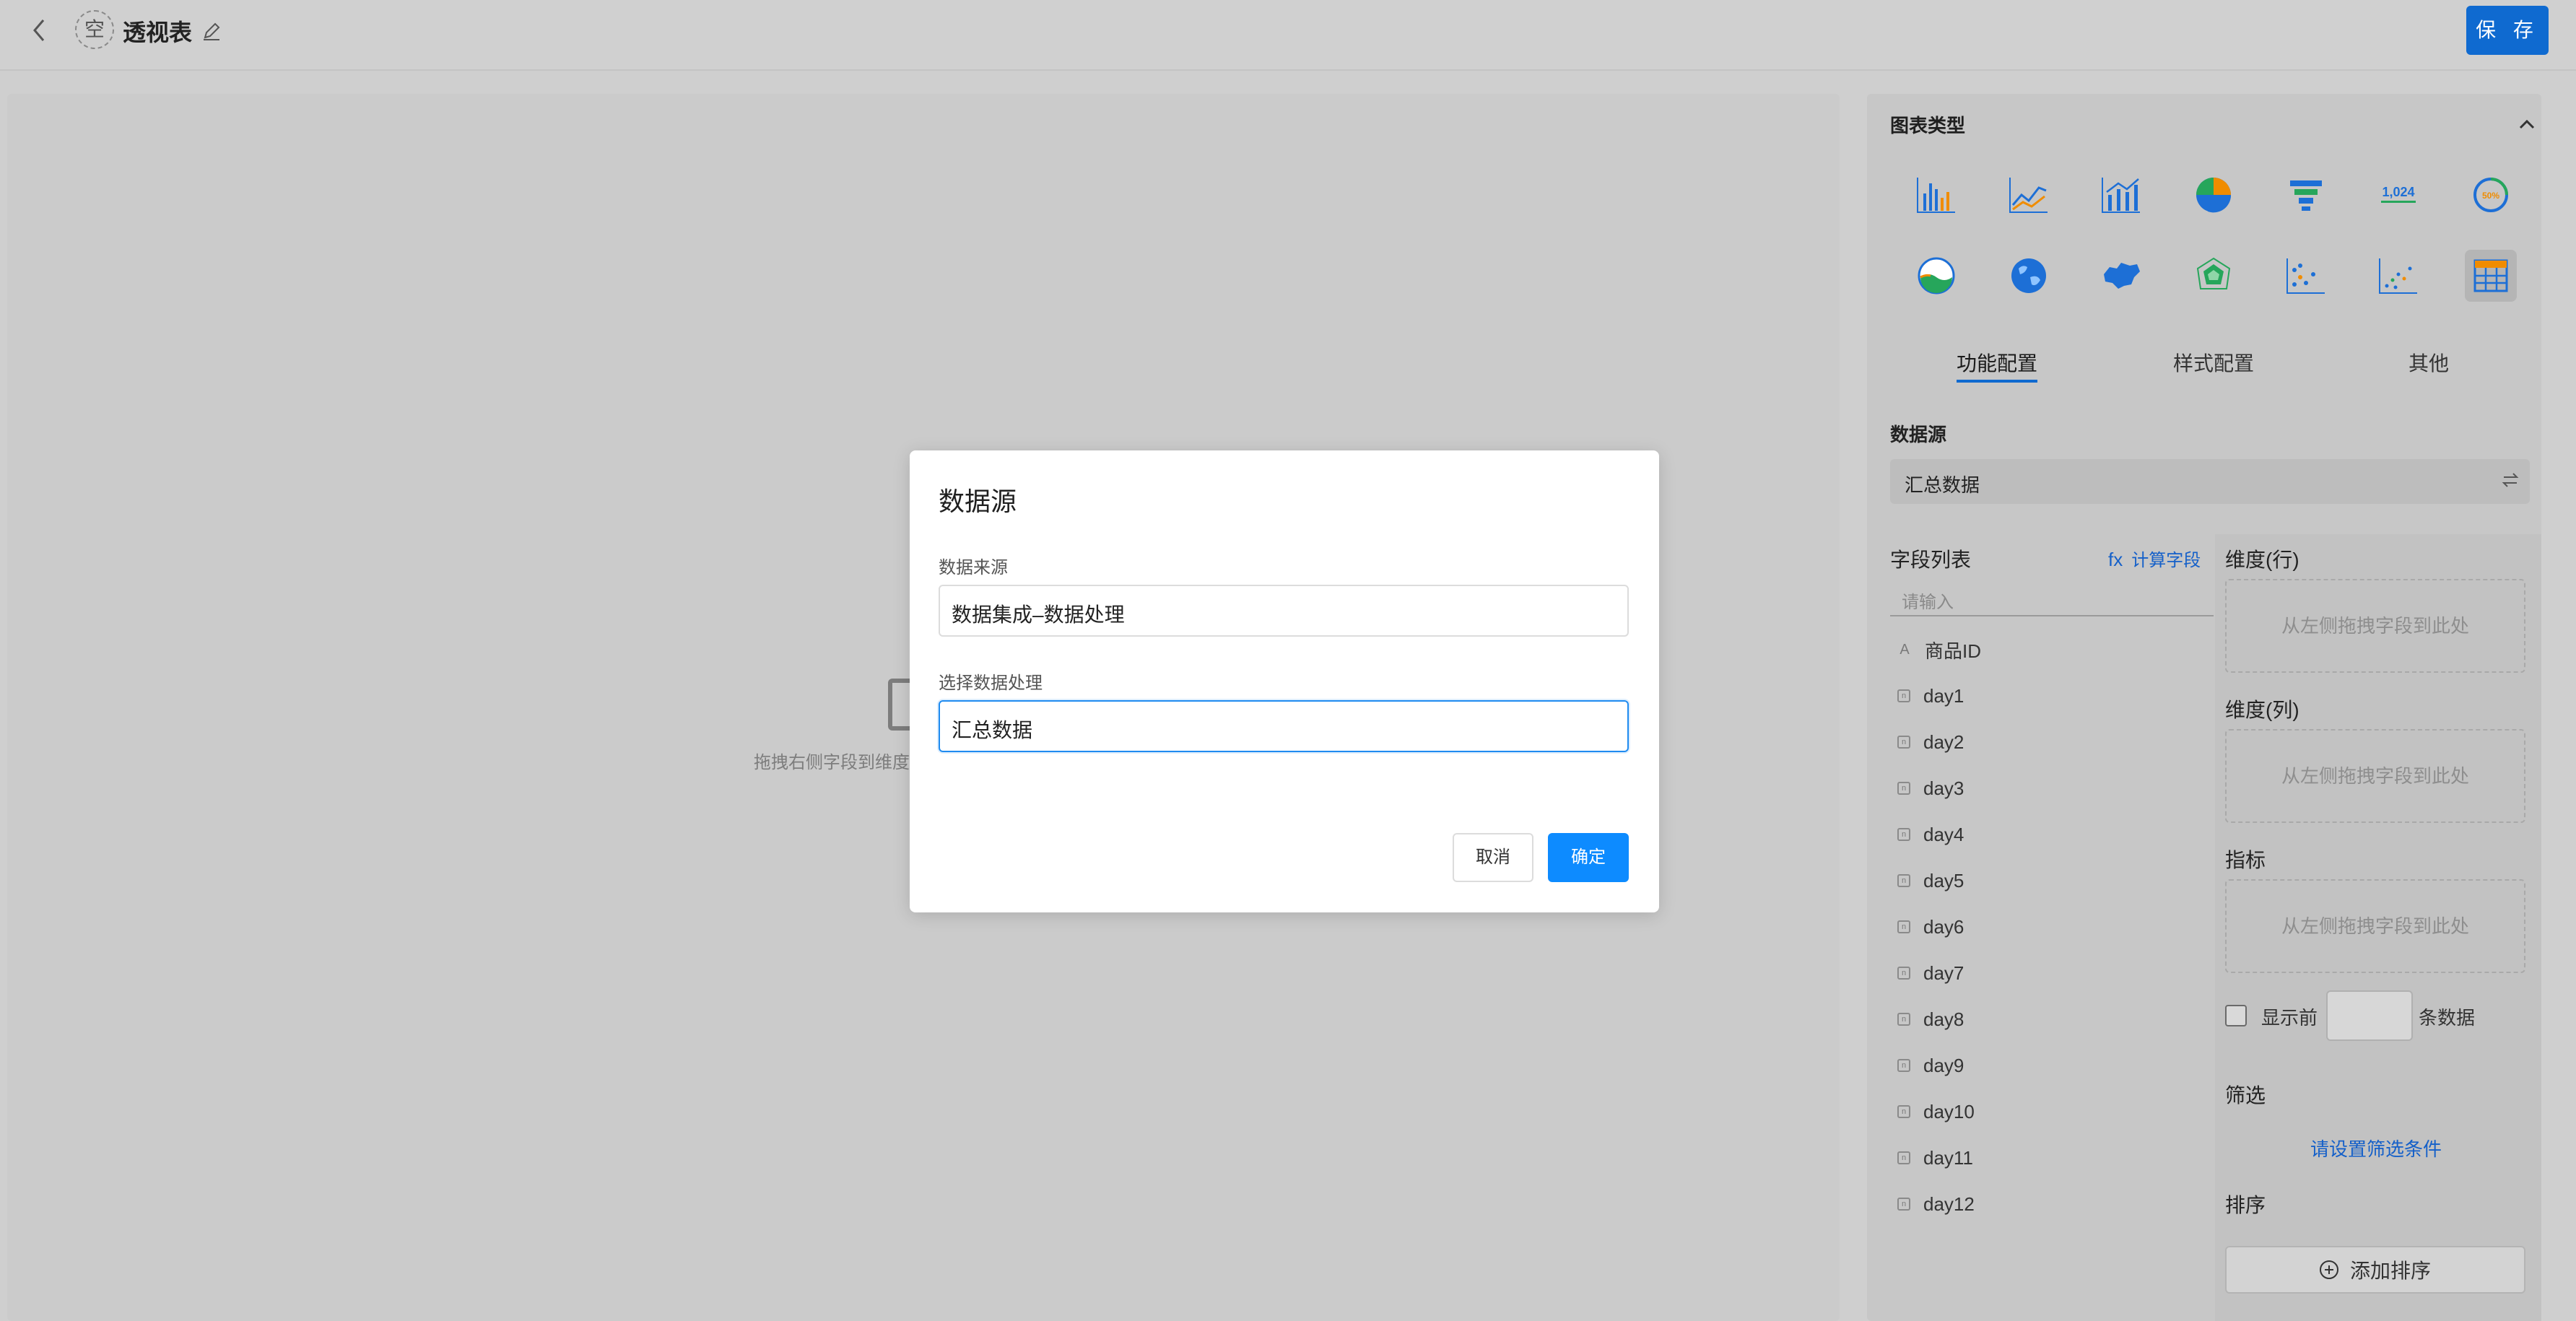 This screenshot has height=1321, width=2576. Describe the element at coordinates (832, 762) in the screenshot. I see `canvas-placeholder-text: 拖拽右侧字段到维度` at that location.